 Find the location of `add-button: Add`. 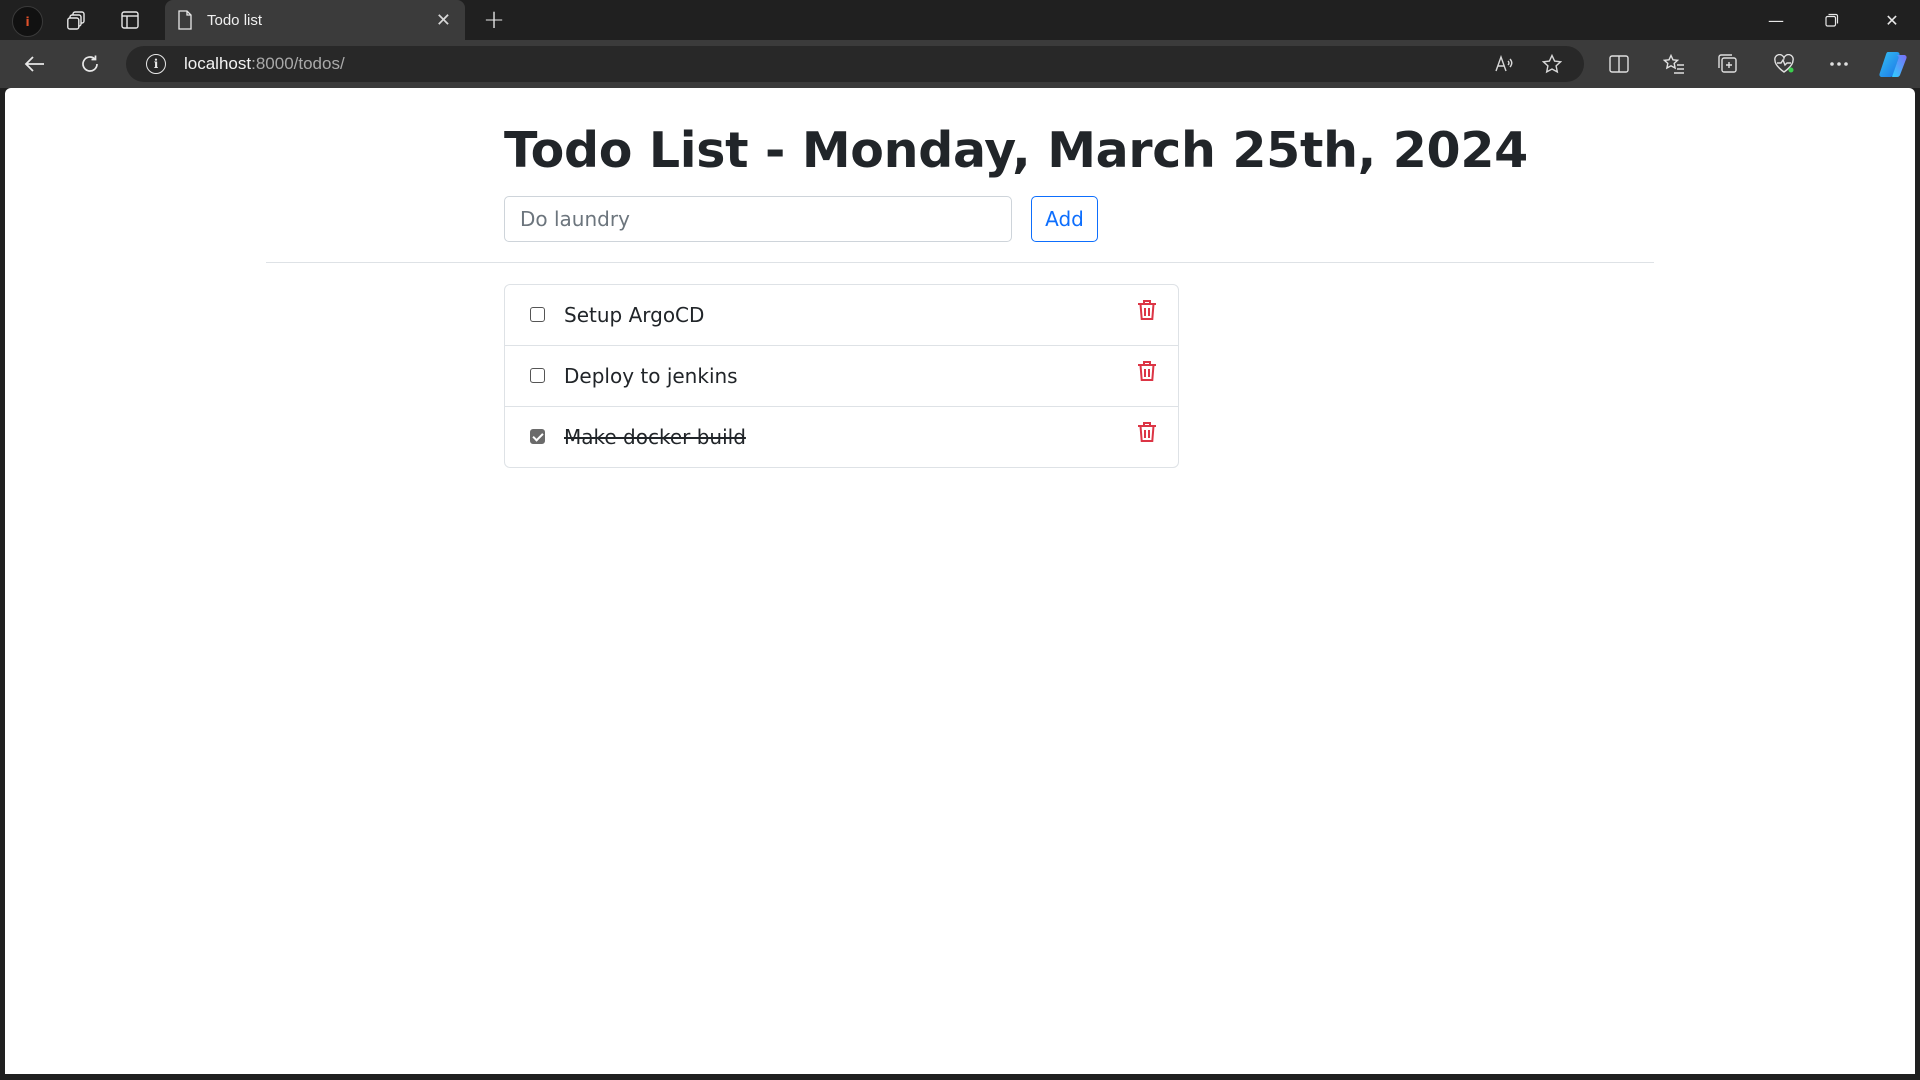

add-button: Add is located at coordinates (1064, 219).